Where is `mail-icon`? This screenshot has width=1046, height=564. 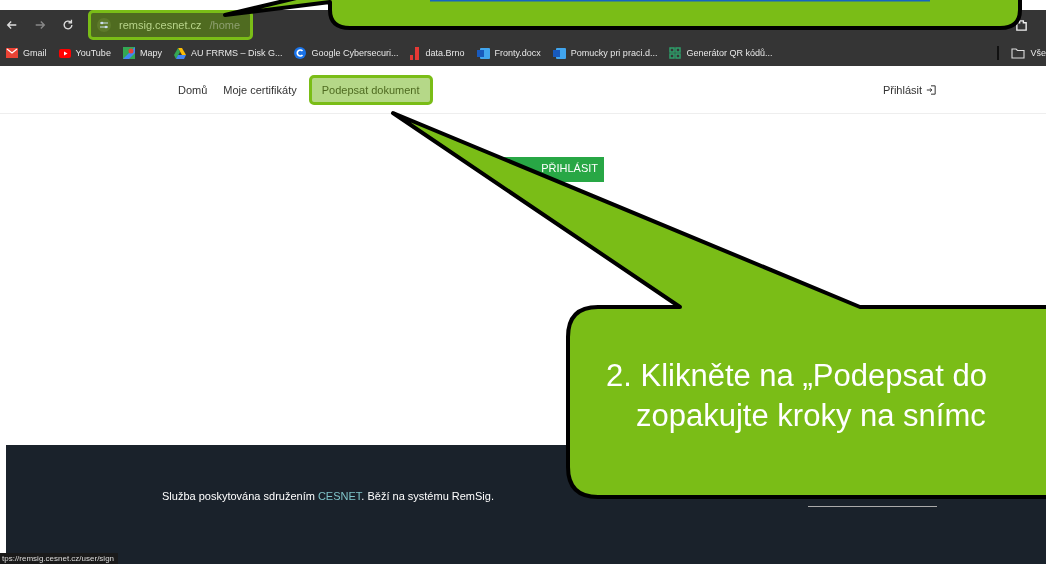 mail-icon is located at coordinates (12, 53).